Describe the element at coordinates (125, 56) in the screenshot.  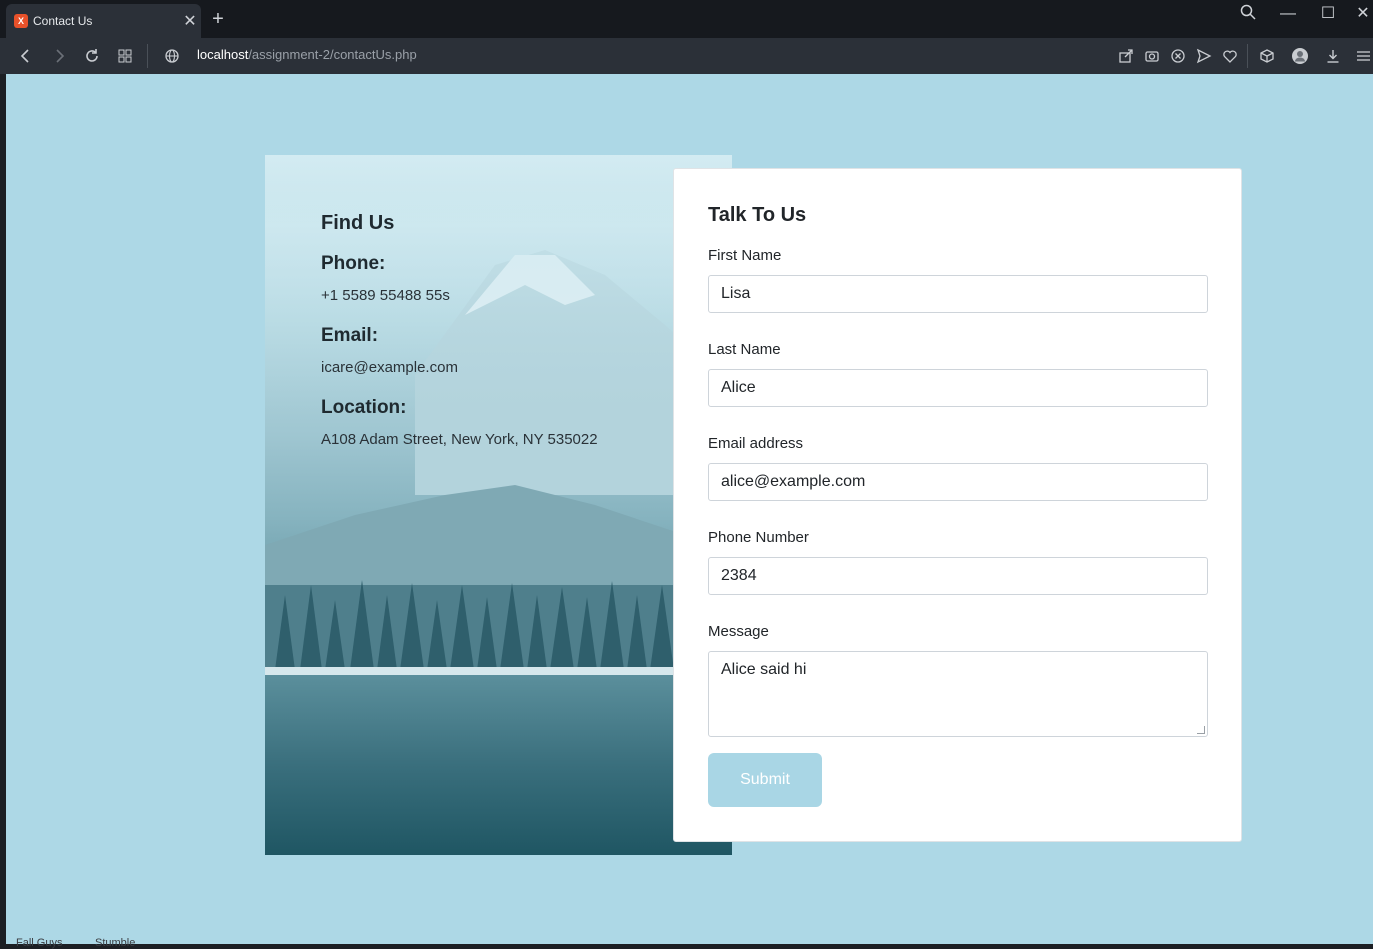
I see `tab-grid-icon` at that location.